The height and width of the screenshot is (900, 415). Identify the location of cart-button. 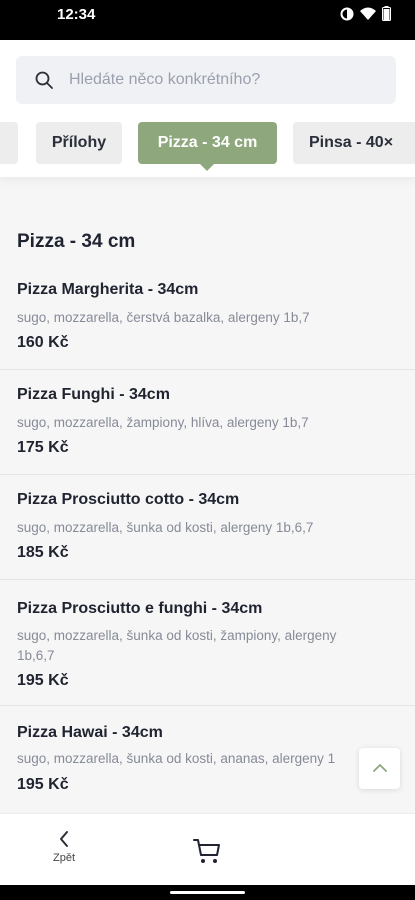
(208, 852).